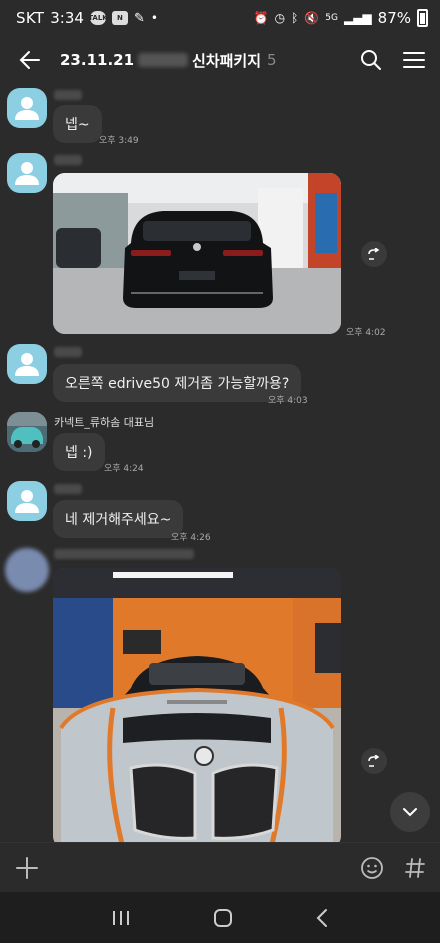  What do you see at coordinates (366, 333) in the screenshot?
I see `message-time: 오후 4:02` at bounding box center [366, 333].